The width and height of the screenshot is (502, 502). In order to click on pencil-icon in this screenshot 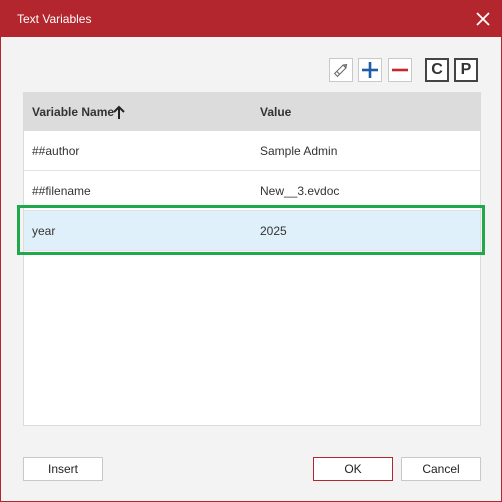, I will do `click(340, 70)`.